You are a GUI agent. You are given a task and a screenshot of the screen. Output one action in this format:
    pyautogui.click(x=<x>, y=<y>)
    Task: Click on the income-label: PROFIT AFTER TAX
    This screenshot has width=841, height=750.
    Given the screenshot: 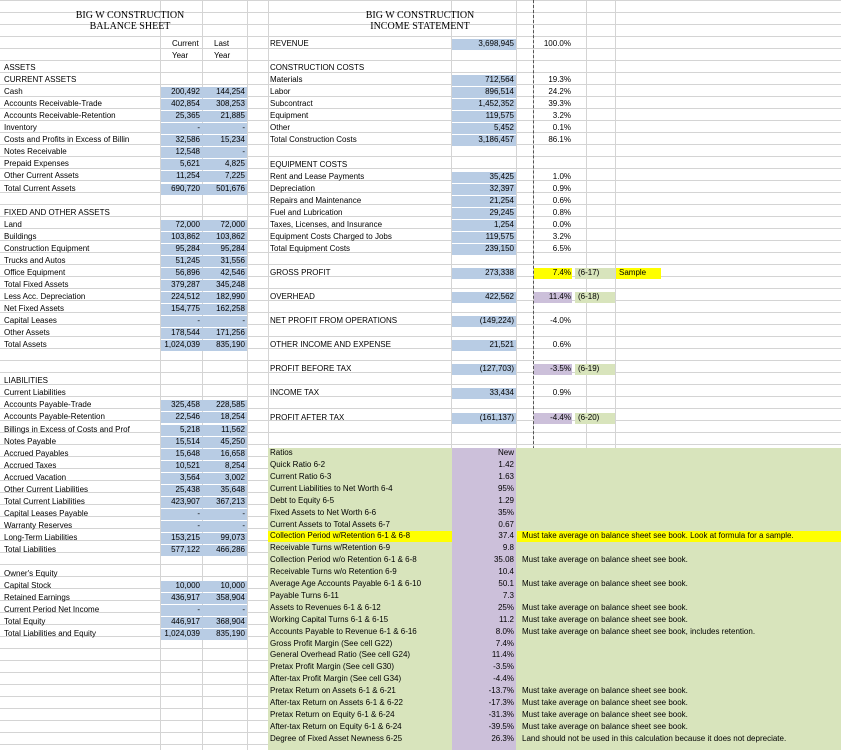 What is the action you would take?
    pyautogui.click(x=307, y=417)
    